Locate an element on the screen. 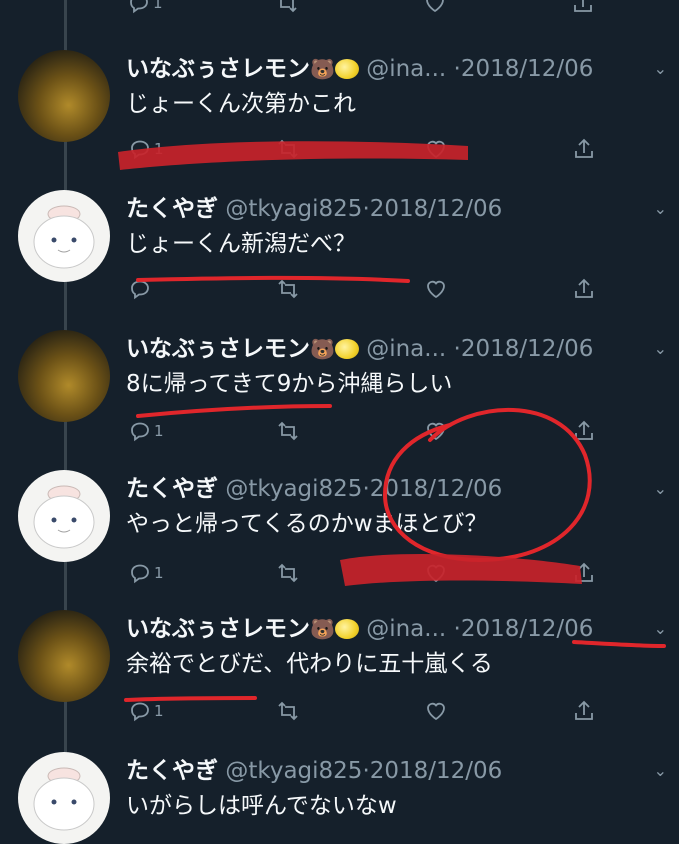  character-avatar-icon is located at coordinates (64, 237).